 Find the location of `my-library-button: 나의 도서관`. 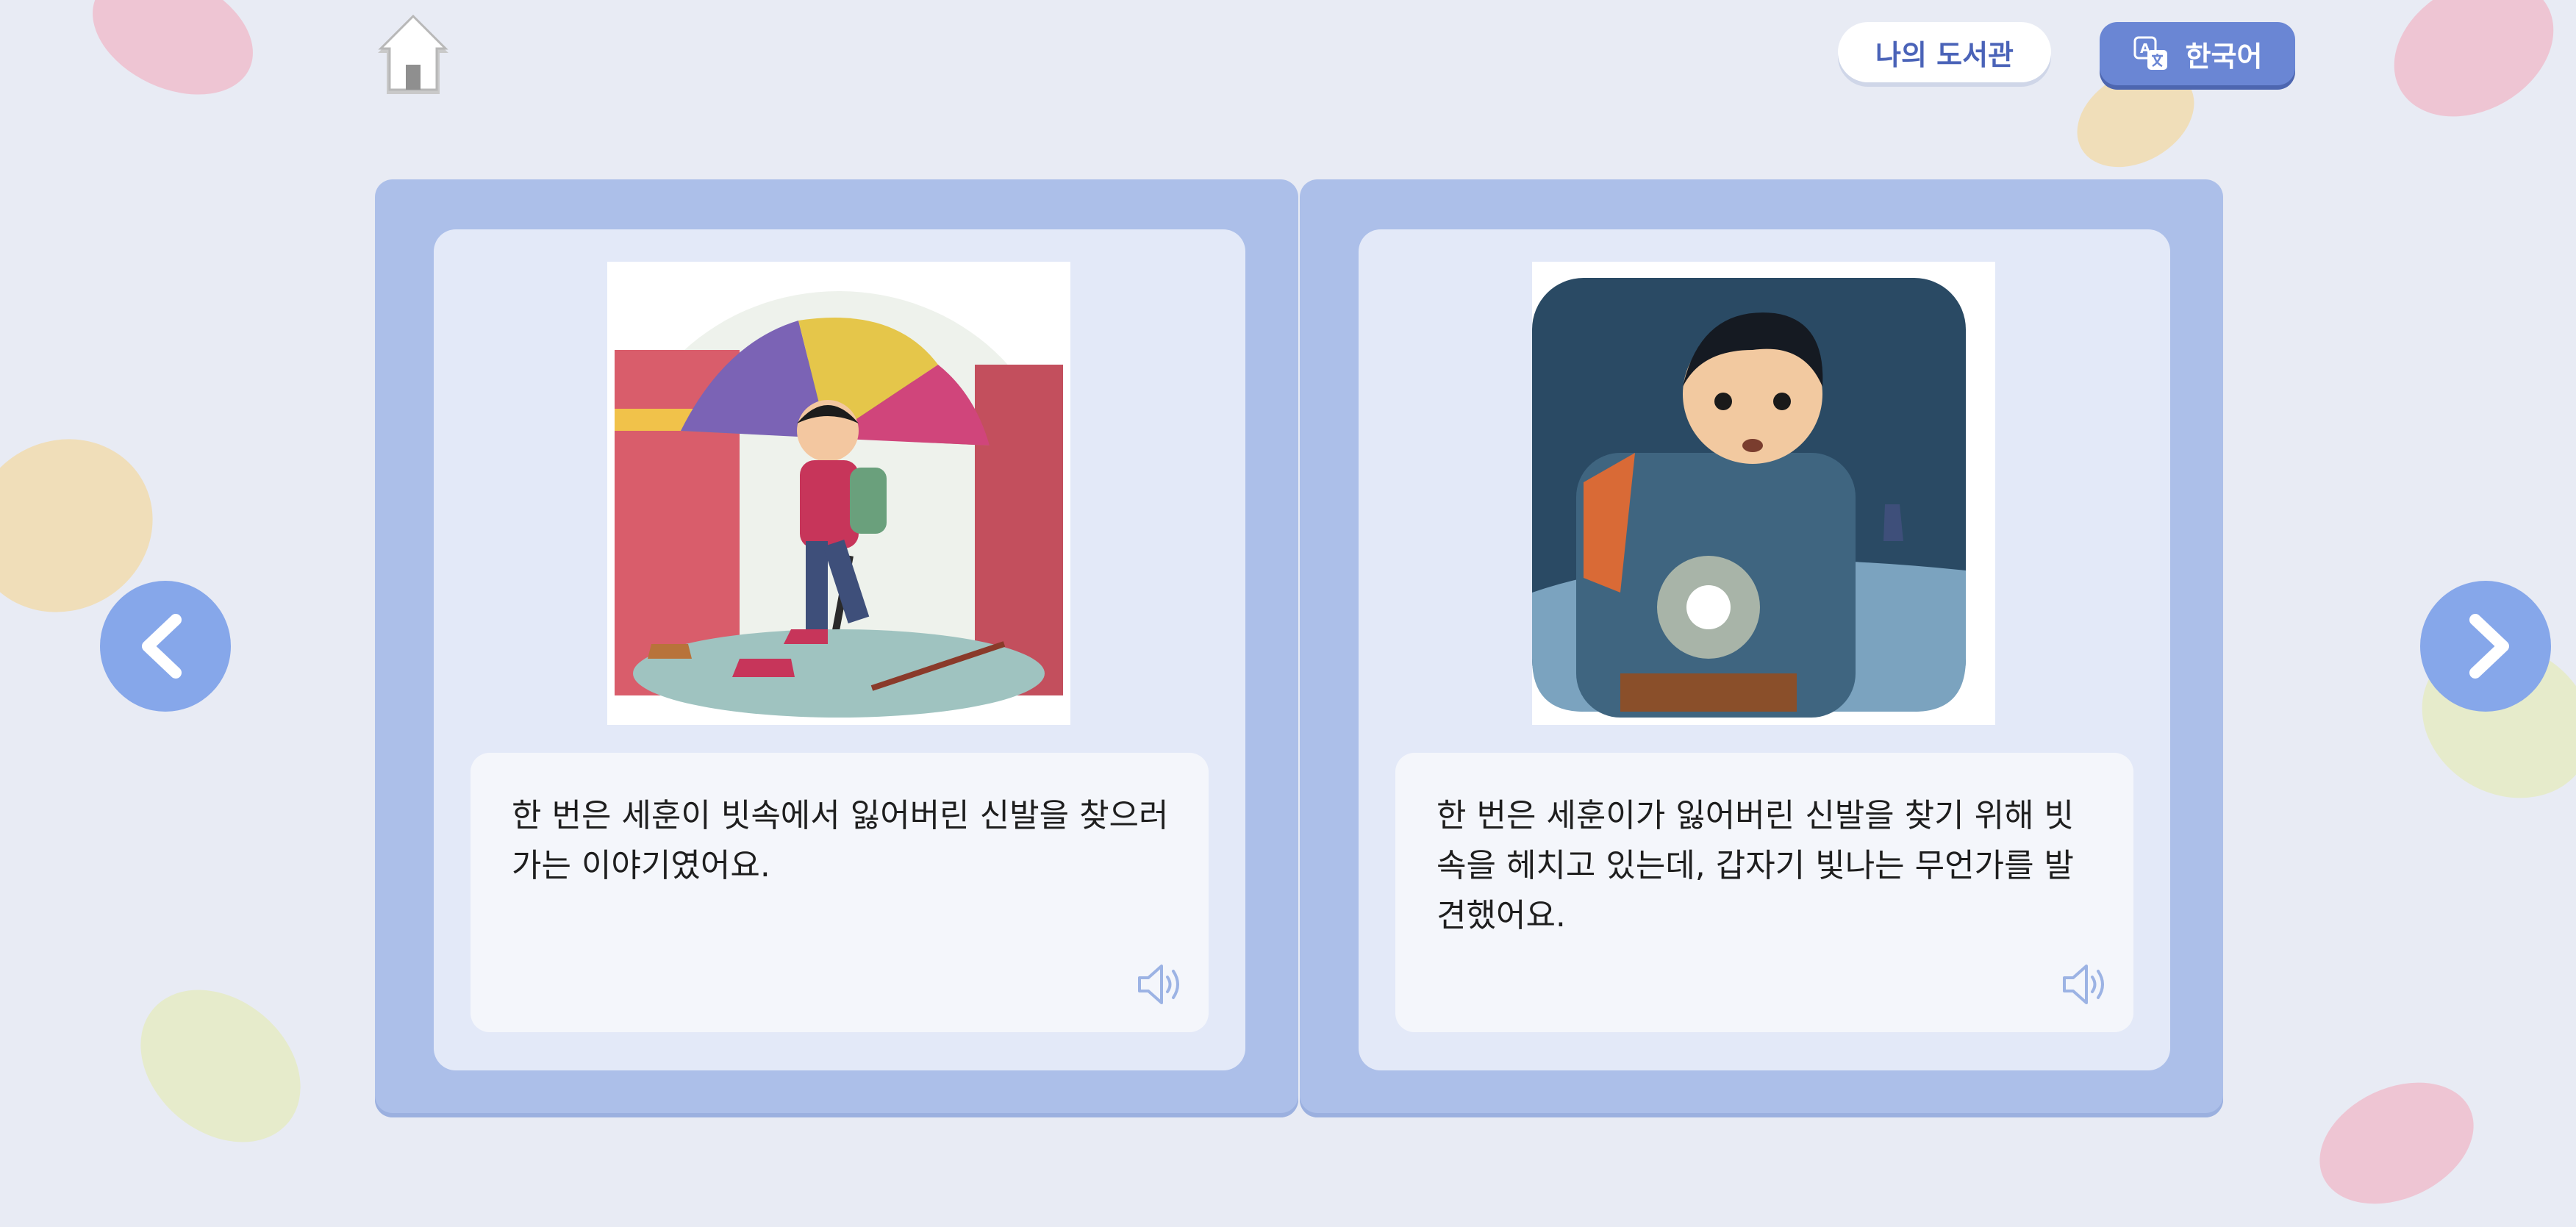

my-library-button: 나의 도서관 is located at coordinates (1944, 52).